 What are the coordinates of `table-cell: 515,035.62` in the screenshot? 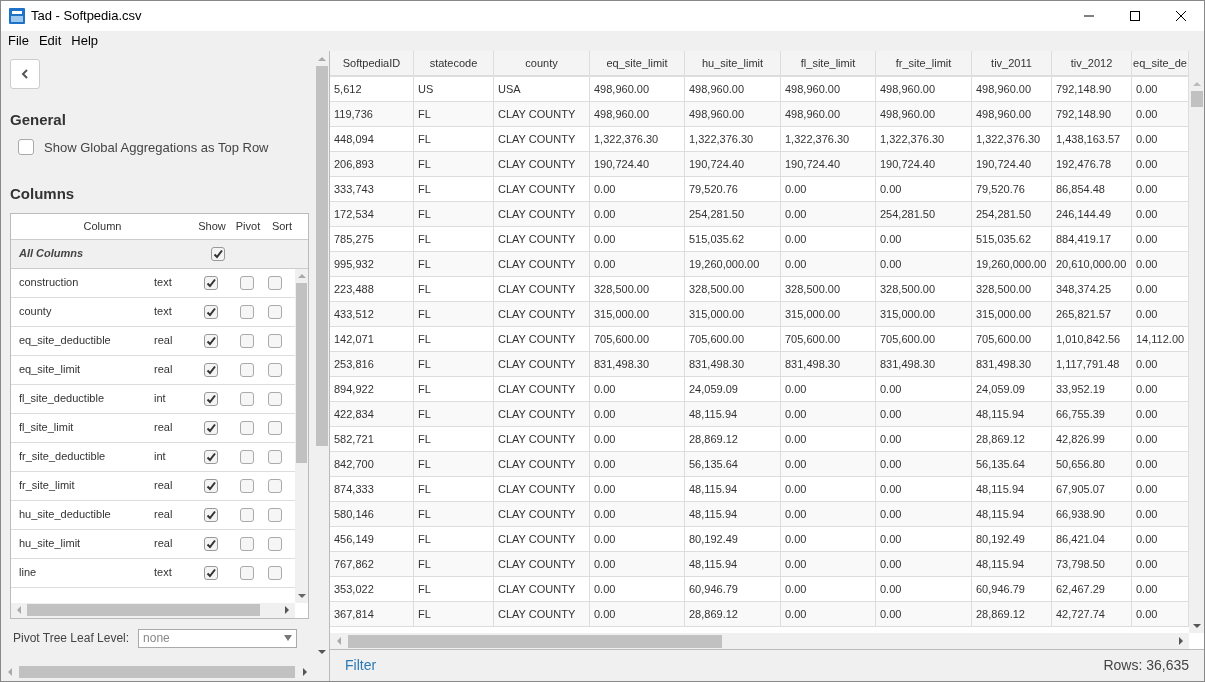 It's located at (733, 239).